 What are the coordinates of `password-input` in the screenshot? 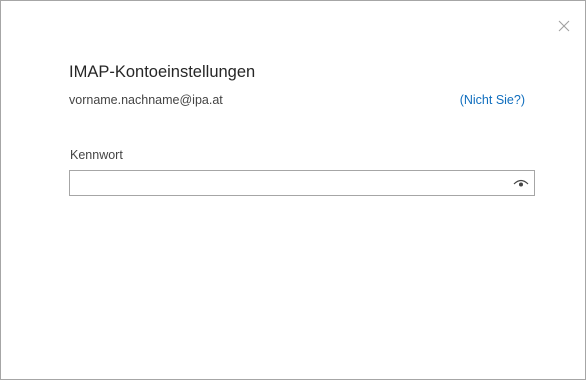 It's located at (285, 183).